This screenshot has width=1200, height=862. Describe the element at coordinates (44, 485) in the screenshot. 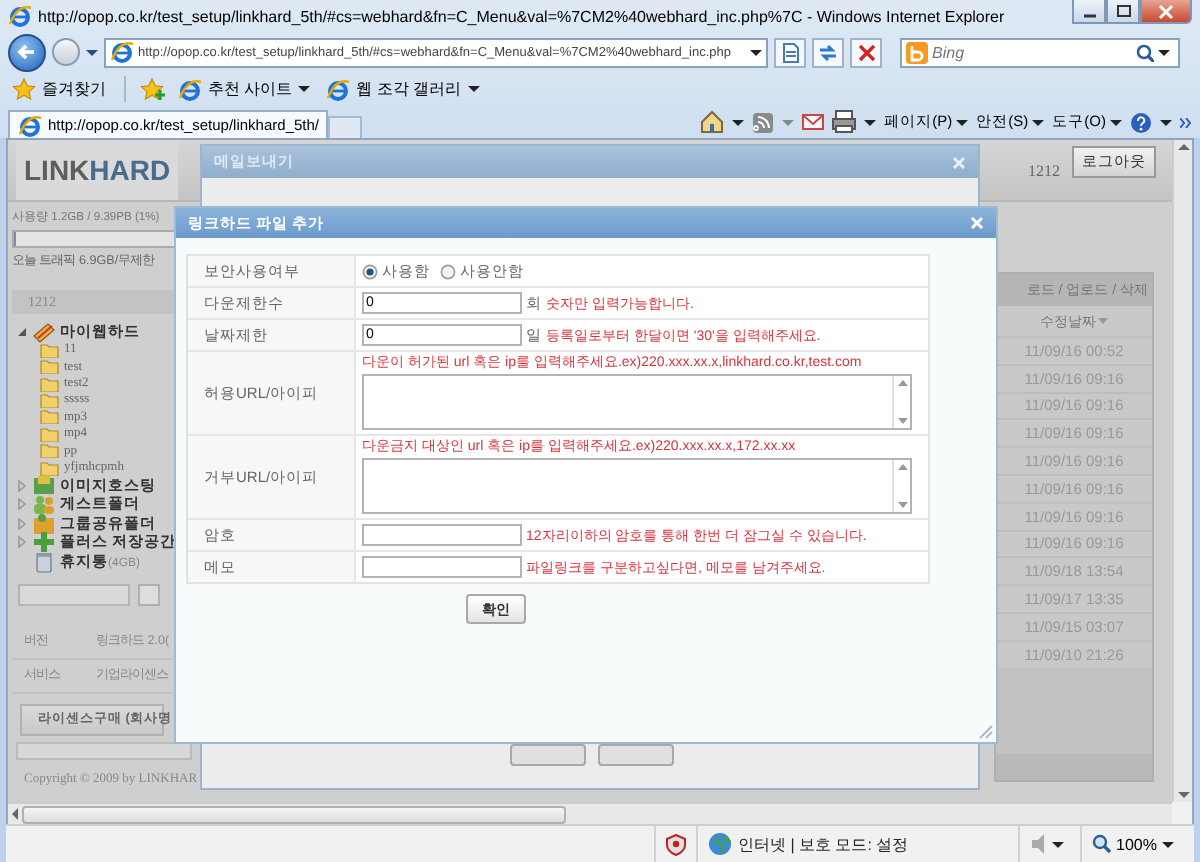

I see `picture-folder-icon` at that location.